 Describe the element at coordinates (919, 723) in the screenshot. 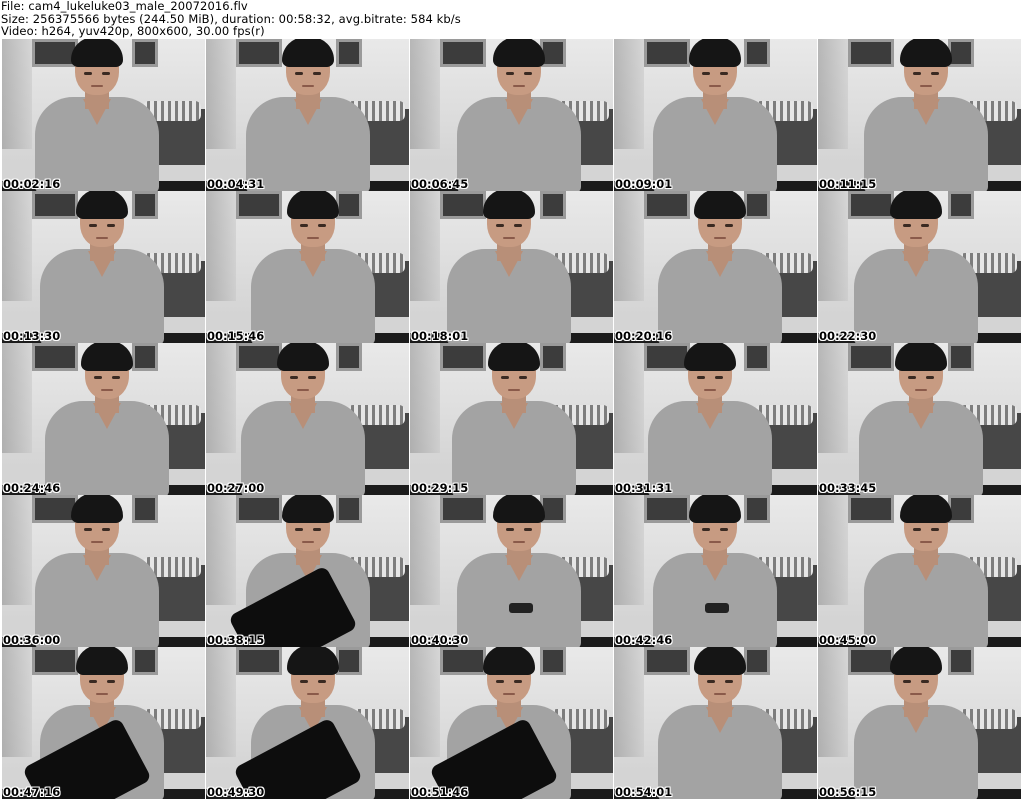

I see `video-thumbnail: 00:56:15` at that location.